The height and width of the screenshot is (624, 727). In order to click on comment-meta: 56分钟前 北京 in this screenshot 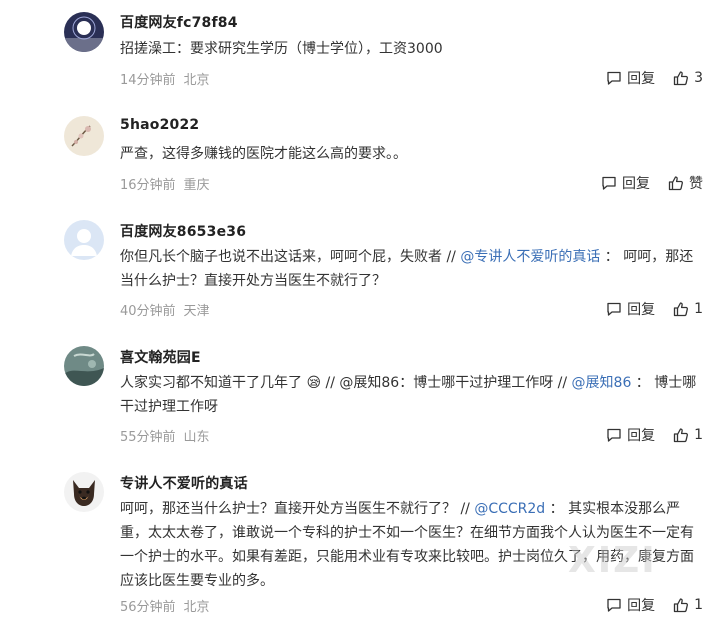, I will do `click(165, 605)`.